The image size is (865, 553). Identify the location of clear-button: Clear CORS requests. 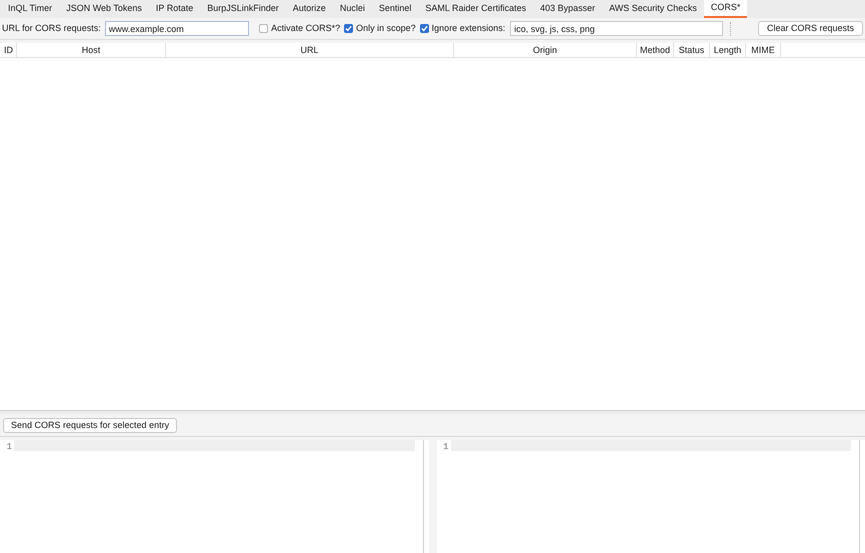
(811, 28).